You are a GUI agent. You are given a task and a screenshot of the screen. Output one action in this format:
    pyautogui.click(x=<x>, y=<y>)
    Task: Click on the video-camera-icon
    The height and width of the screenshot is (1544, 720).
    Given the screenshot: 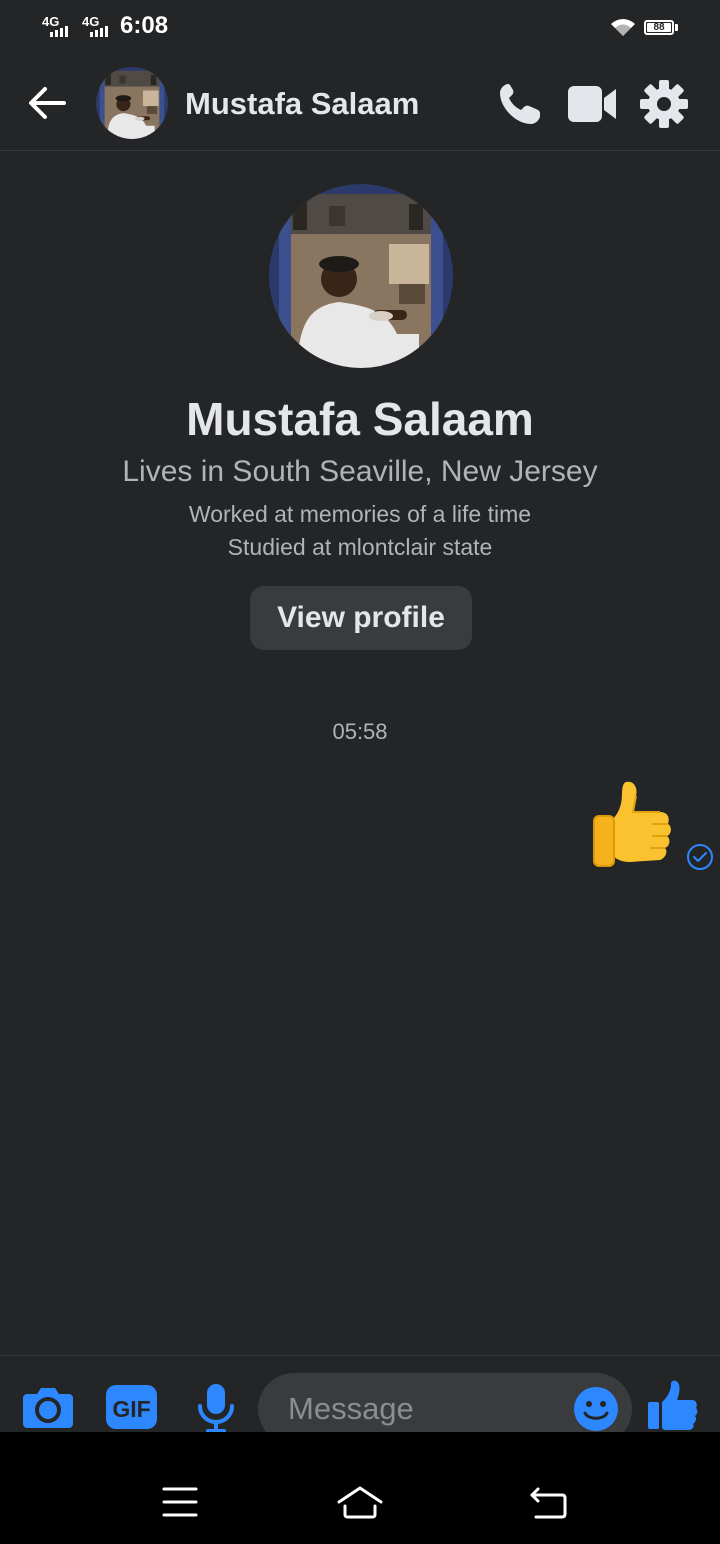 What is the action you would take?
    pyautogui.click(x=592, y=104)
    